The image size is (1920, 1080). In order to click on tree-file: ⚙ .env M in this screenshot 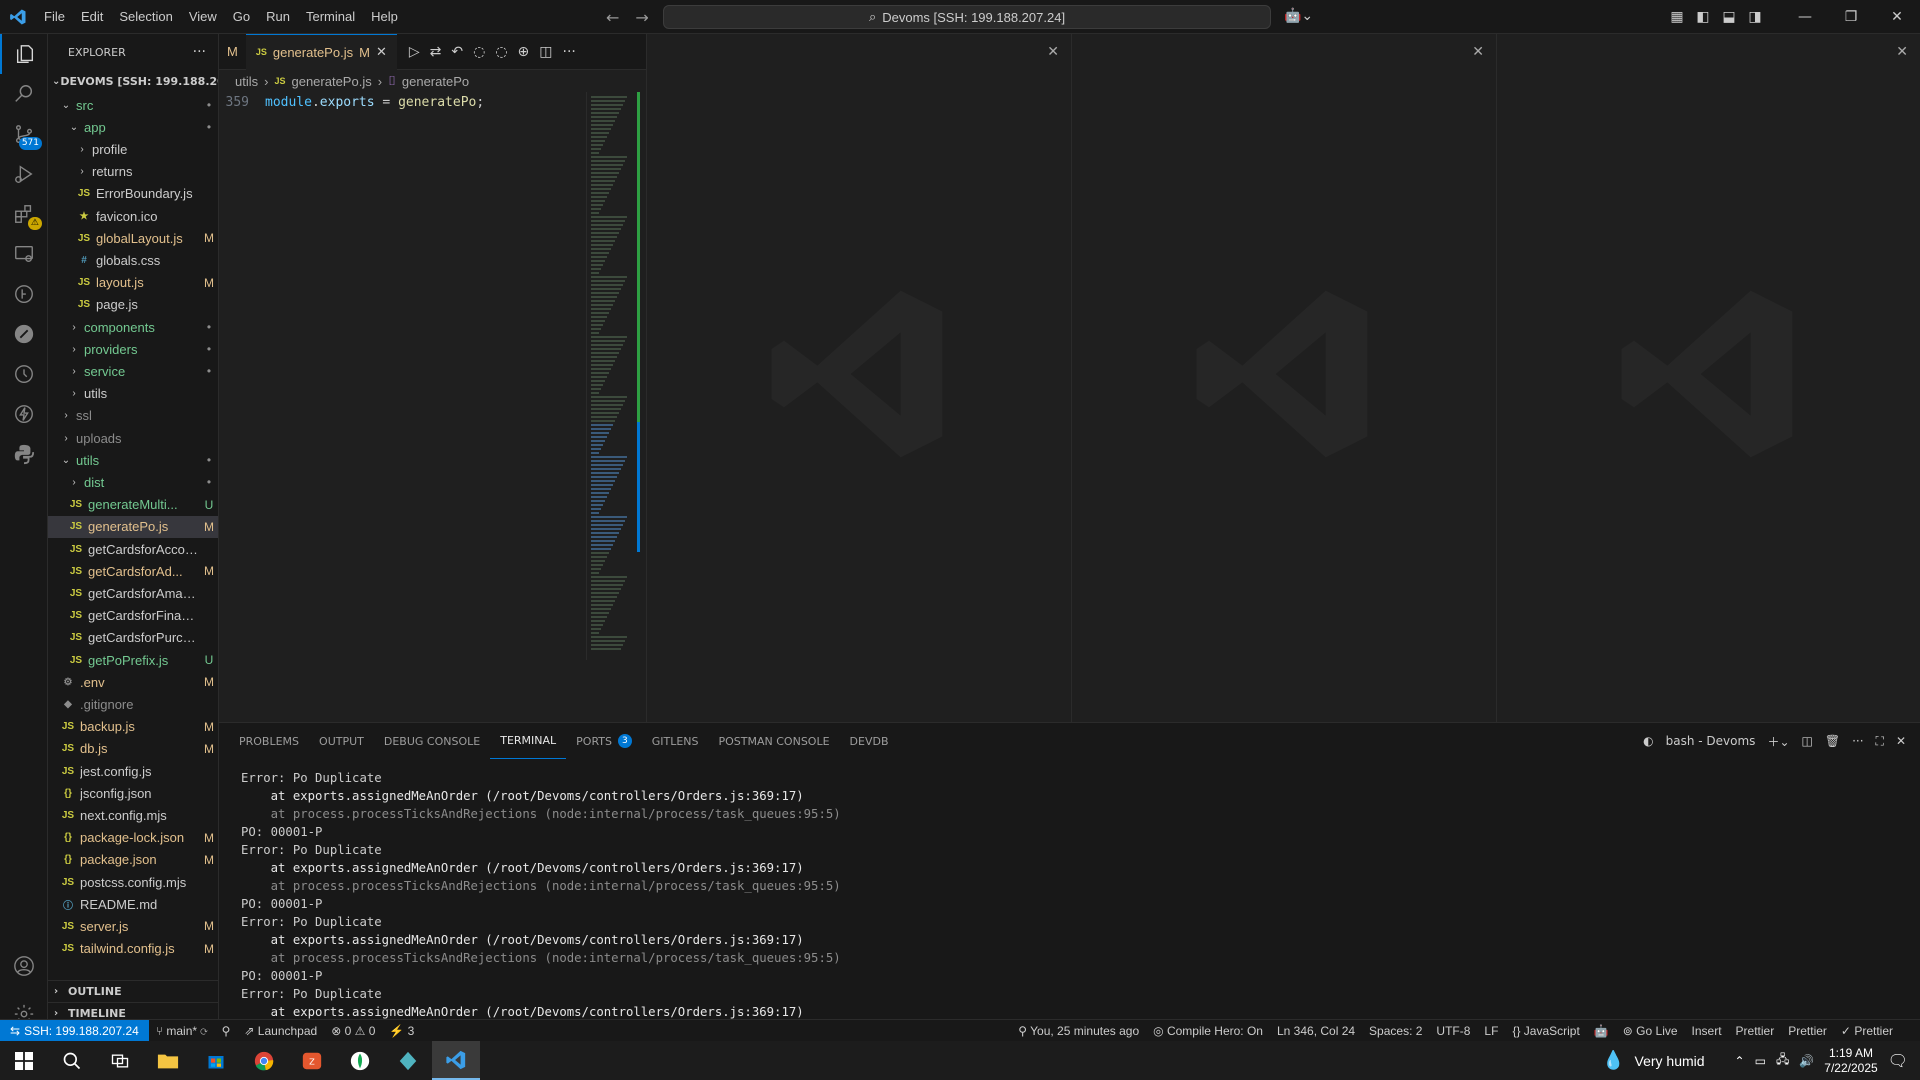, I will do `click(133, 682)`.